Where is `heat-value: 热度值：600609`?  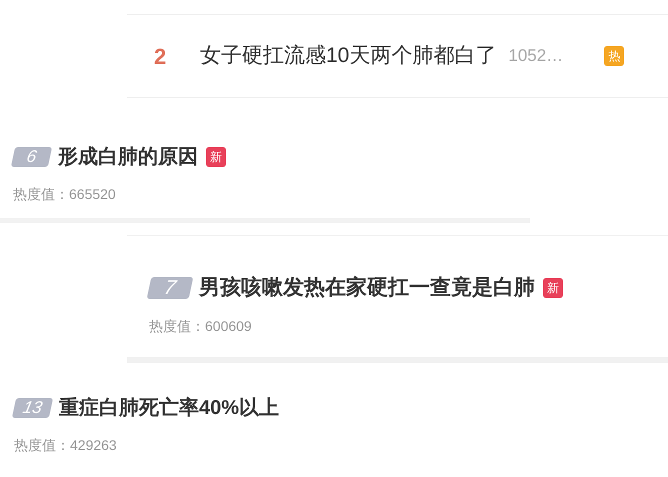 heat-value: 热度值：600609 is located at coordinates (201, 326).